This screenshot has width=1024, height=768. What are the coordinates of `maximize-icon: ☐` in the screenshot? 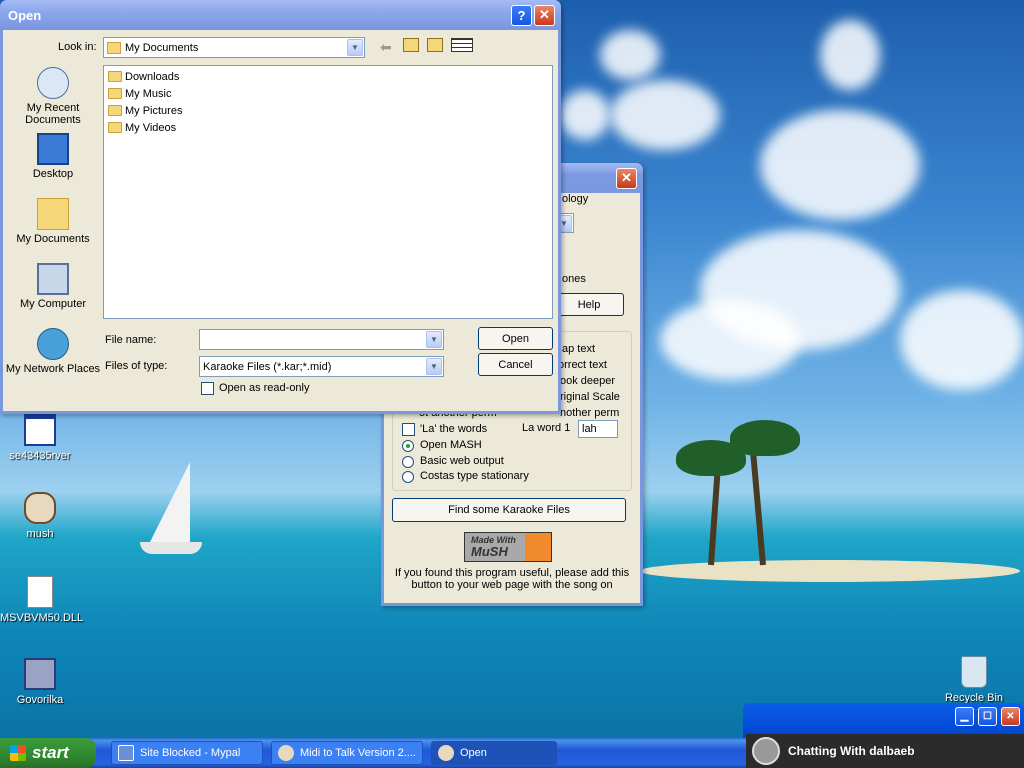 It's located at (987, 716).